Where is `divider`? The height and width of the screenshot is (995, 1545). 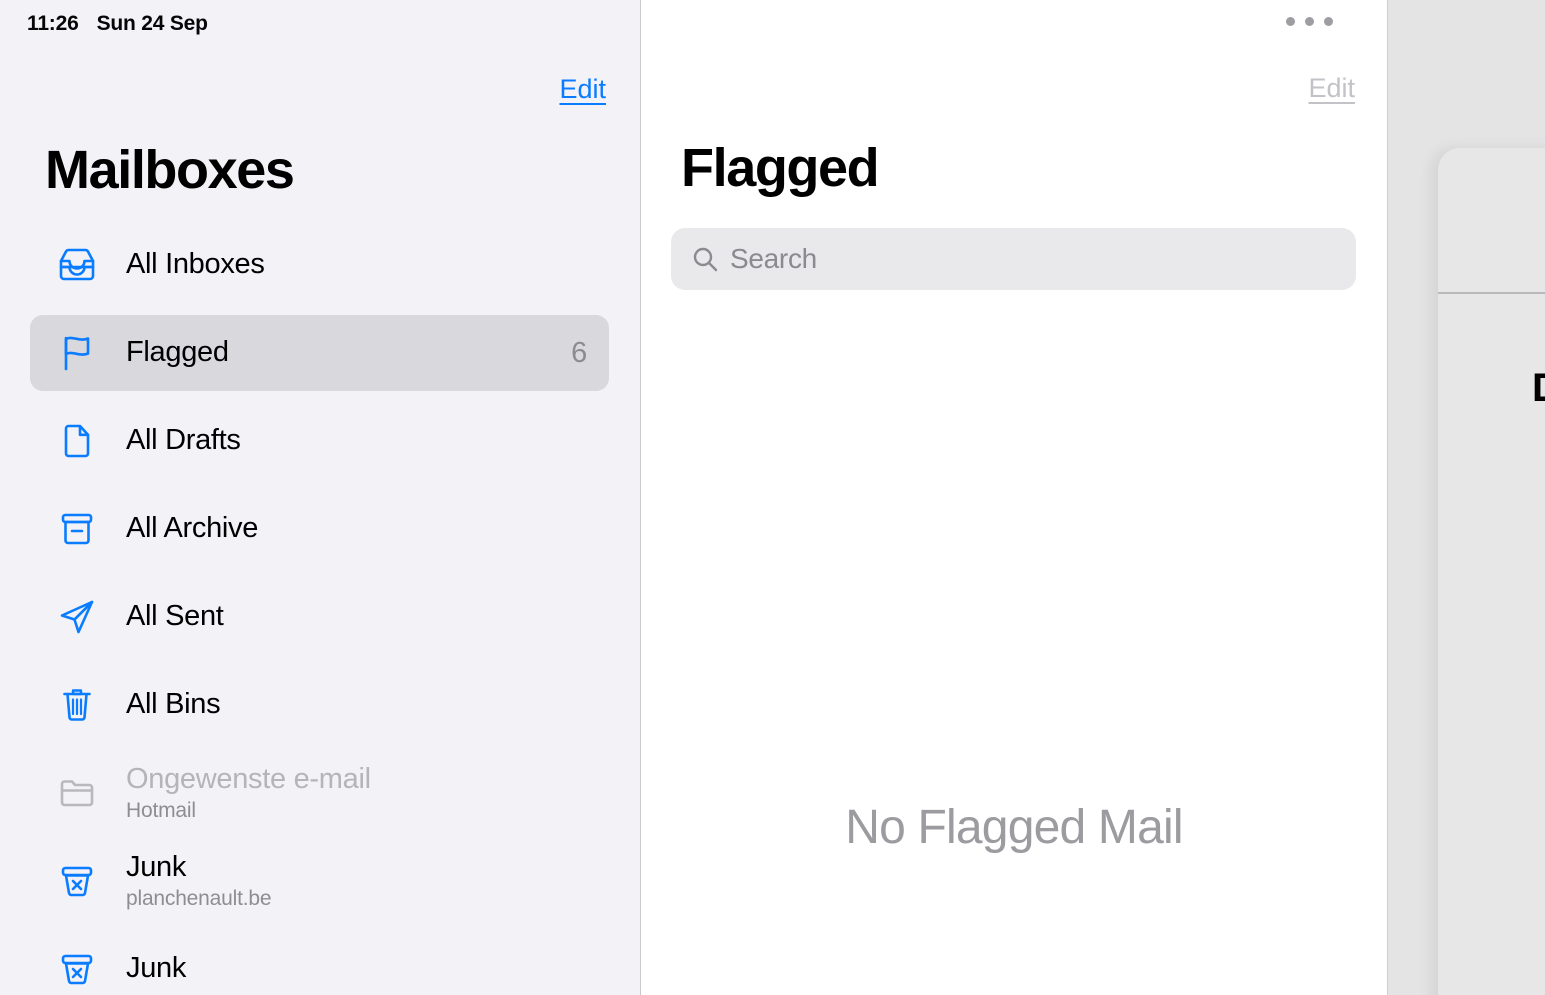 divider is located at coordinates (1491, 293).